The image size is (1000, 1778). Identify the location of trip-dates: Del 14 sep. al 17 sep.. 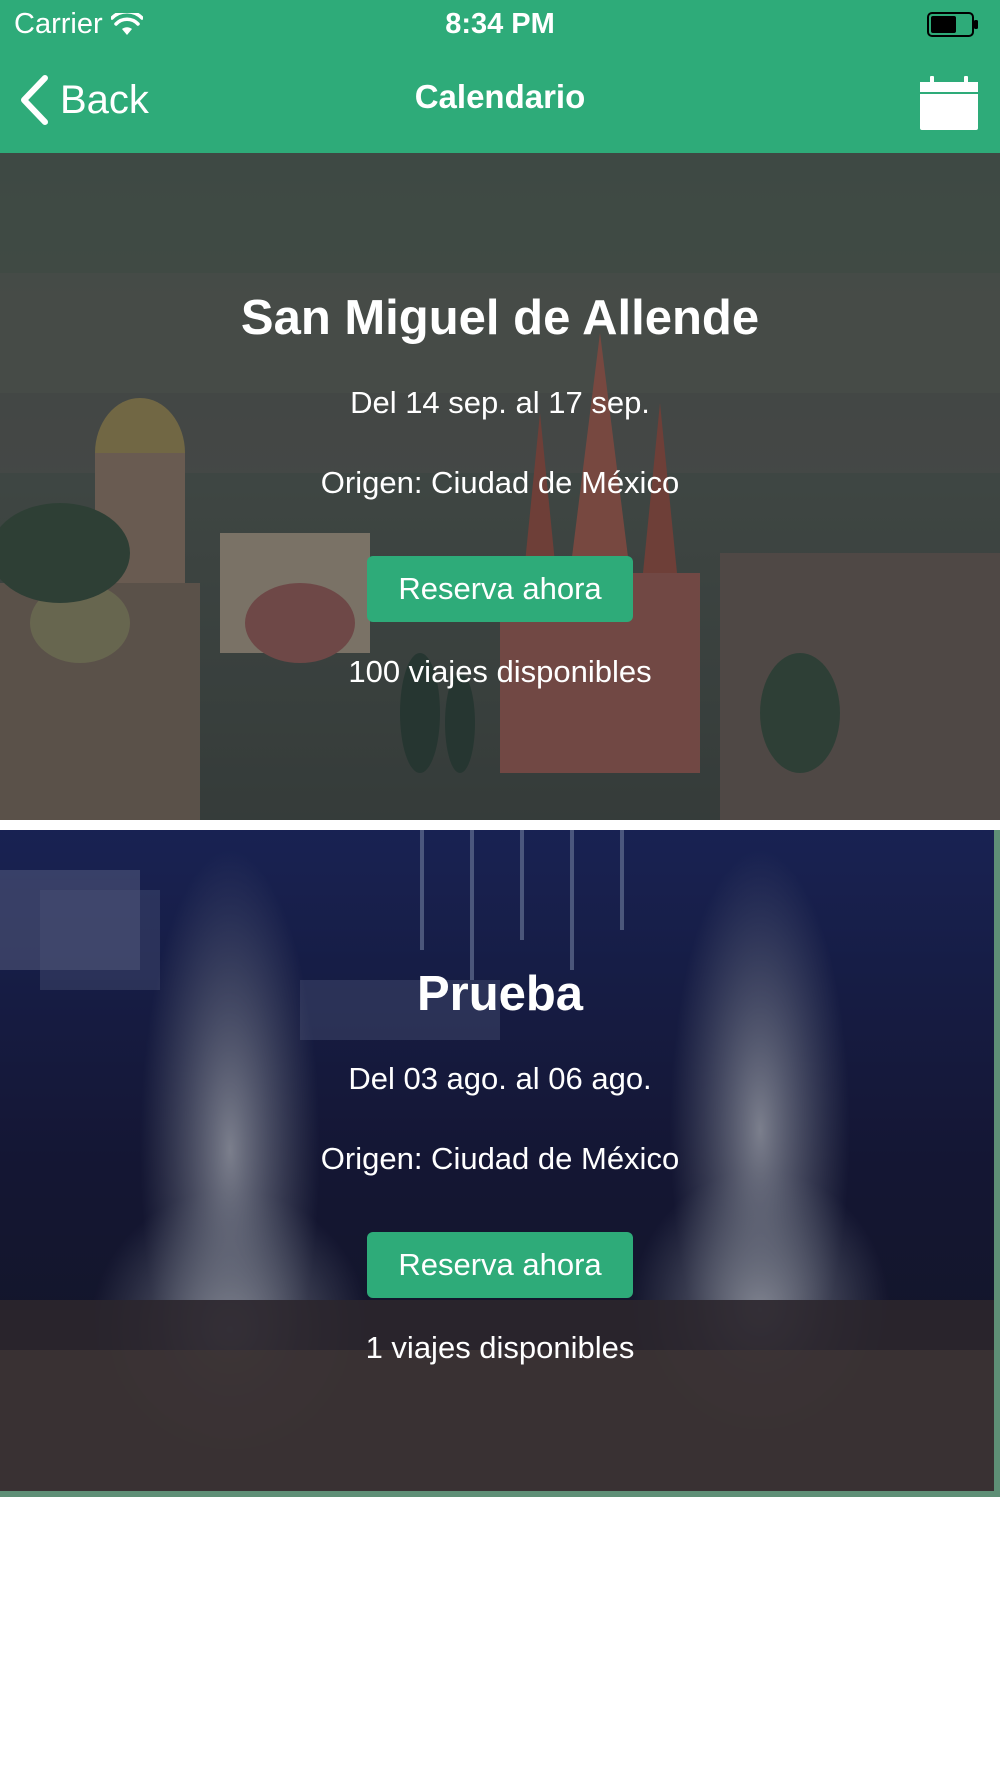
(500, 402).